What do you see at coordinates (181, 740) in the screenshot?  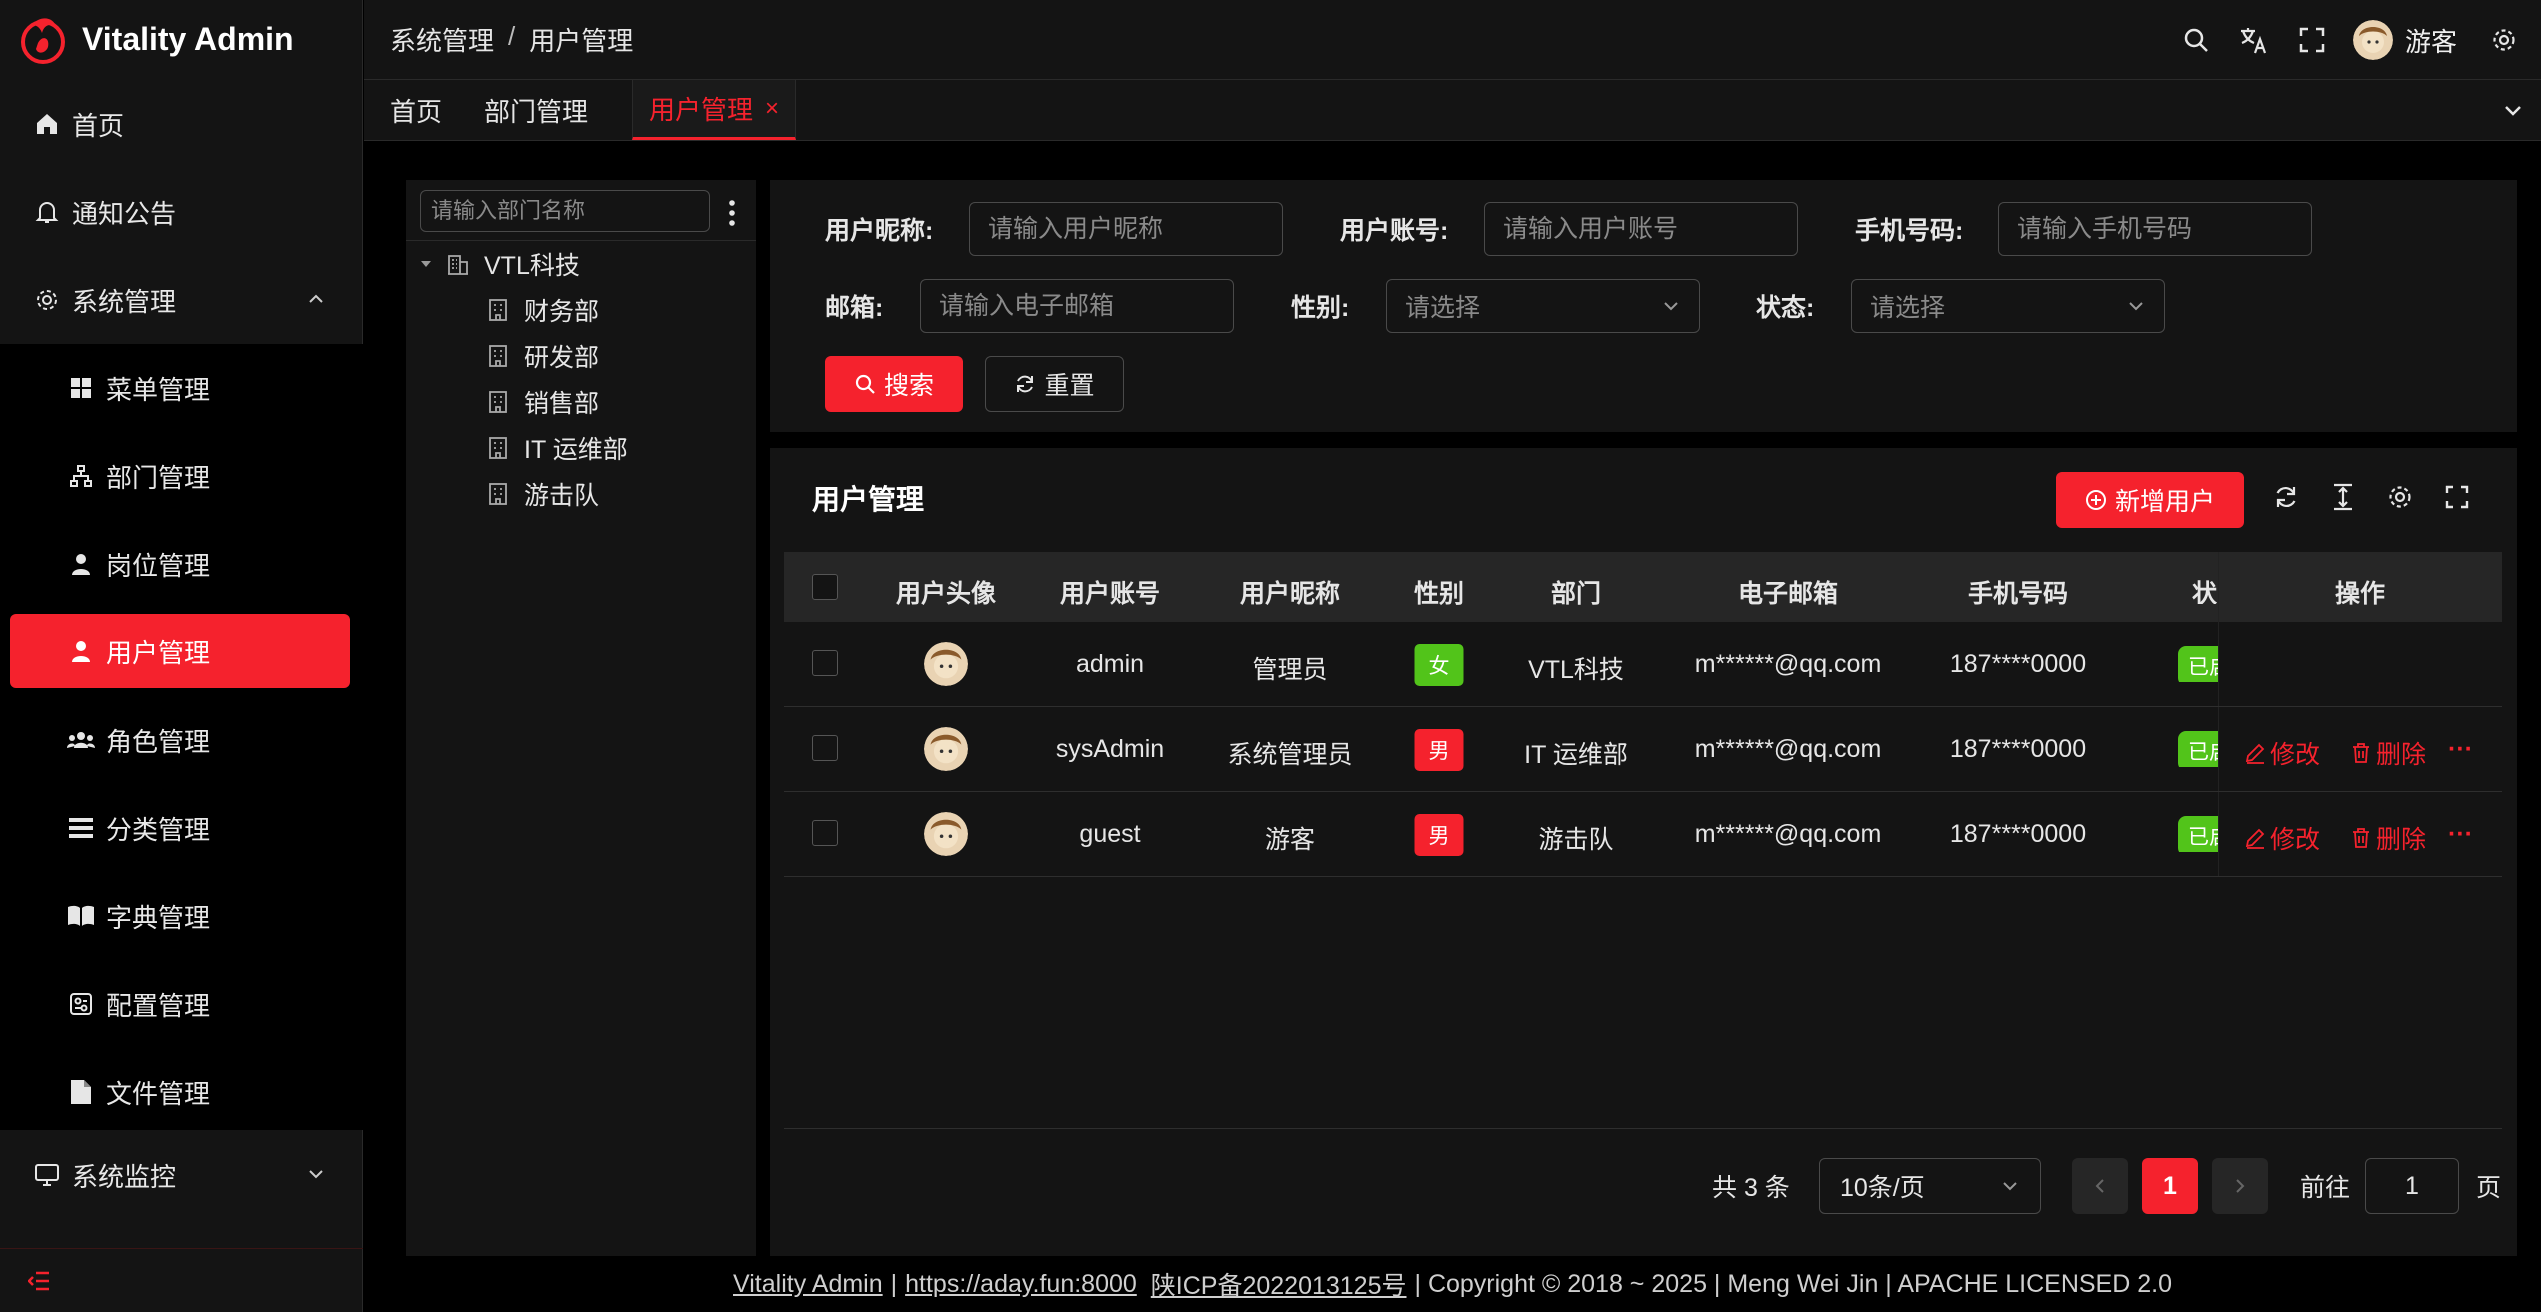 I see `sidebar-item-role: 角色管理` at bounding box center [181, 740].